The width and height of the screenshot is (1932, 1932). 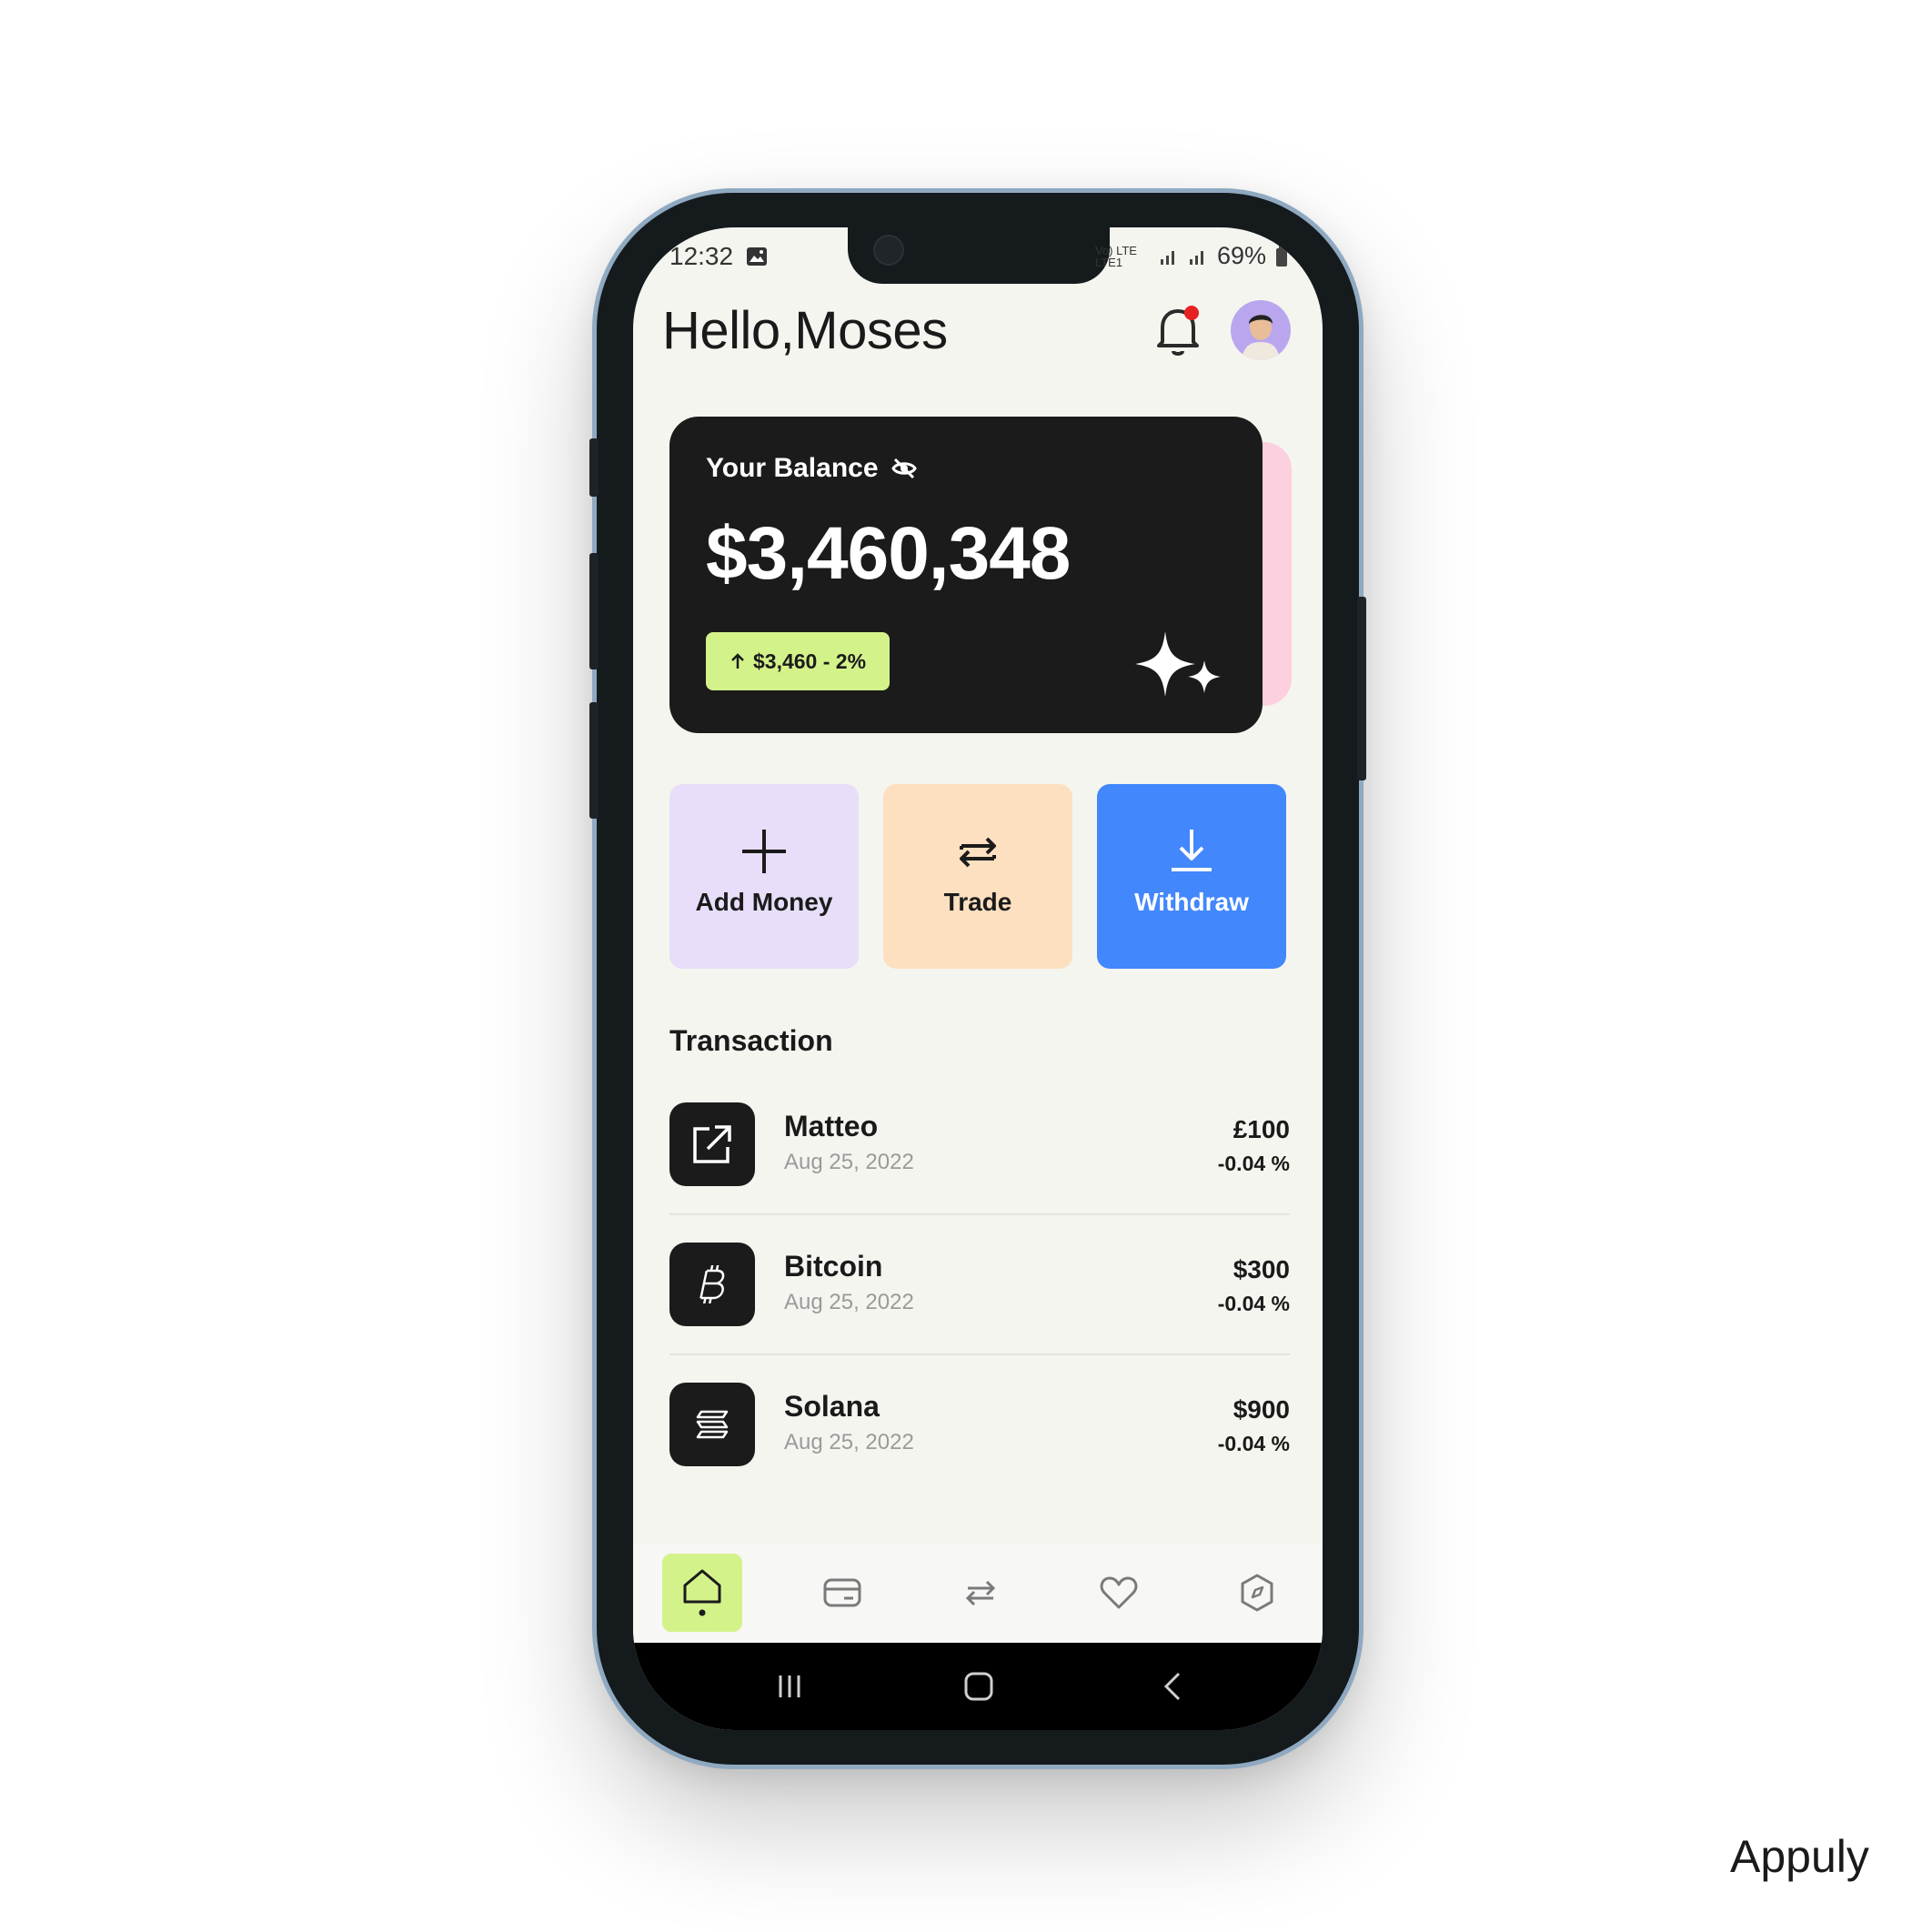 I want to click on solana-icon, so click(x=712, y=1424).